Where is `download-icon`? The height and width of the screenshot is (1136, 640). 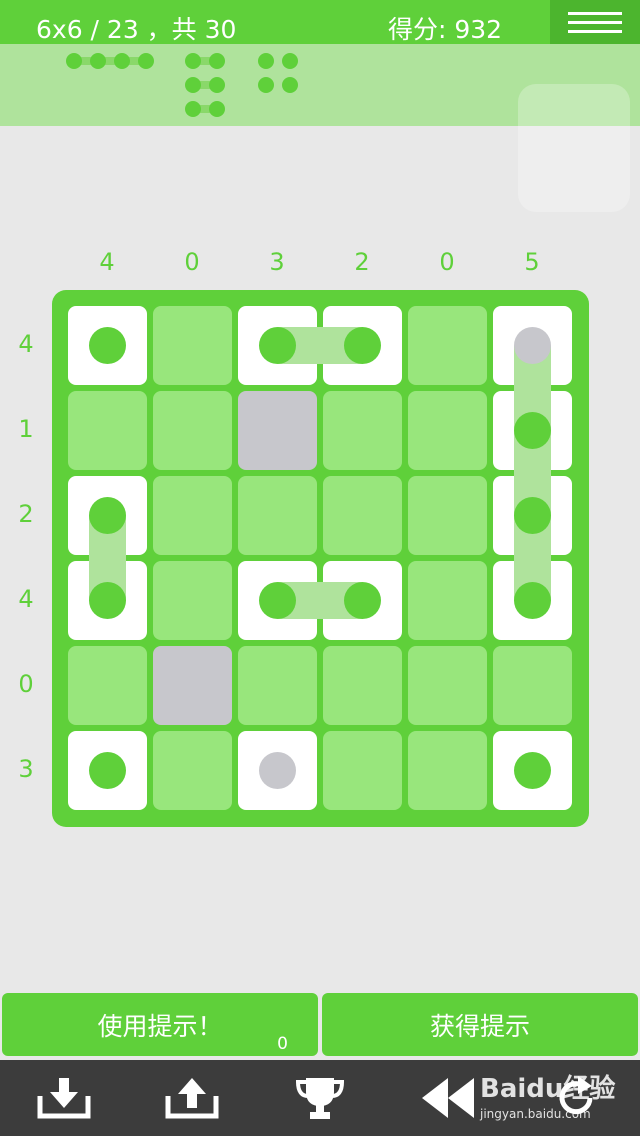
download-icon is located at coordinates (64, 1098).